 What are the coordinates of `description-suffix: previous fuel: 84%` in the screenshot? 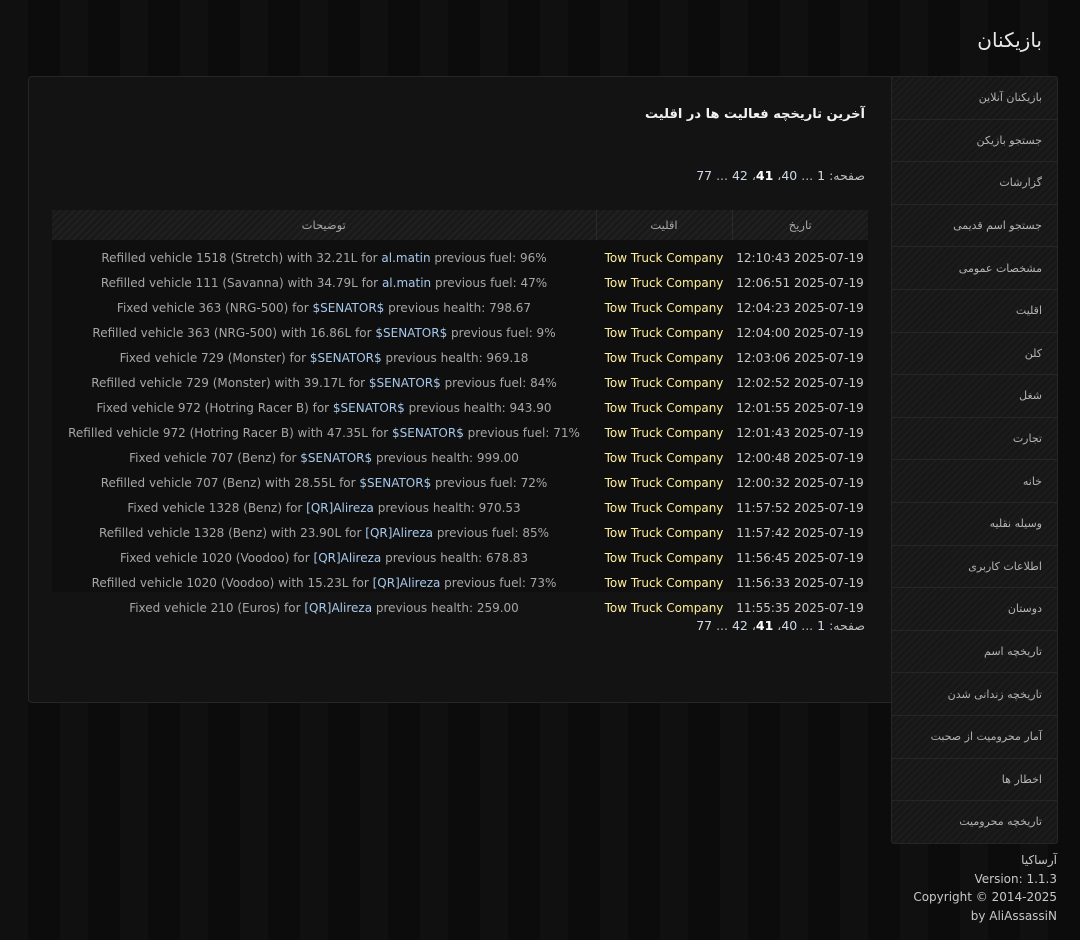 It's located at (498, 382).